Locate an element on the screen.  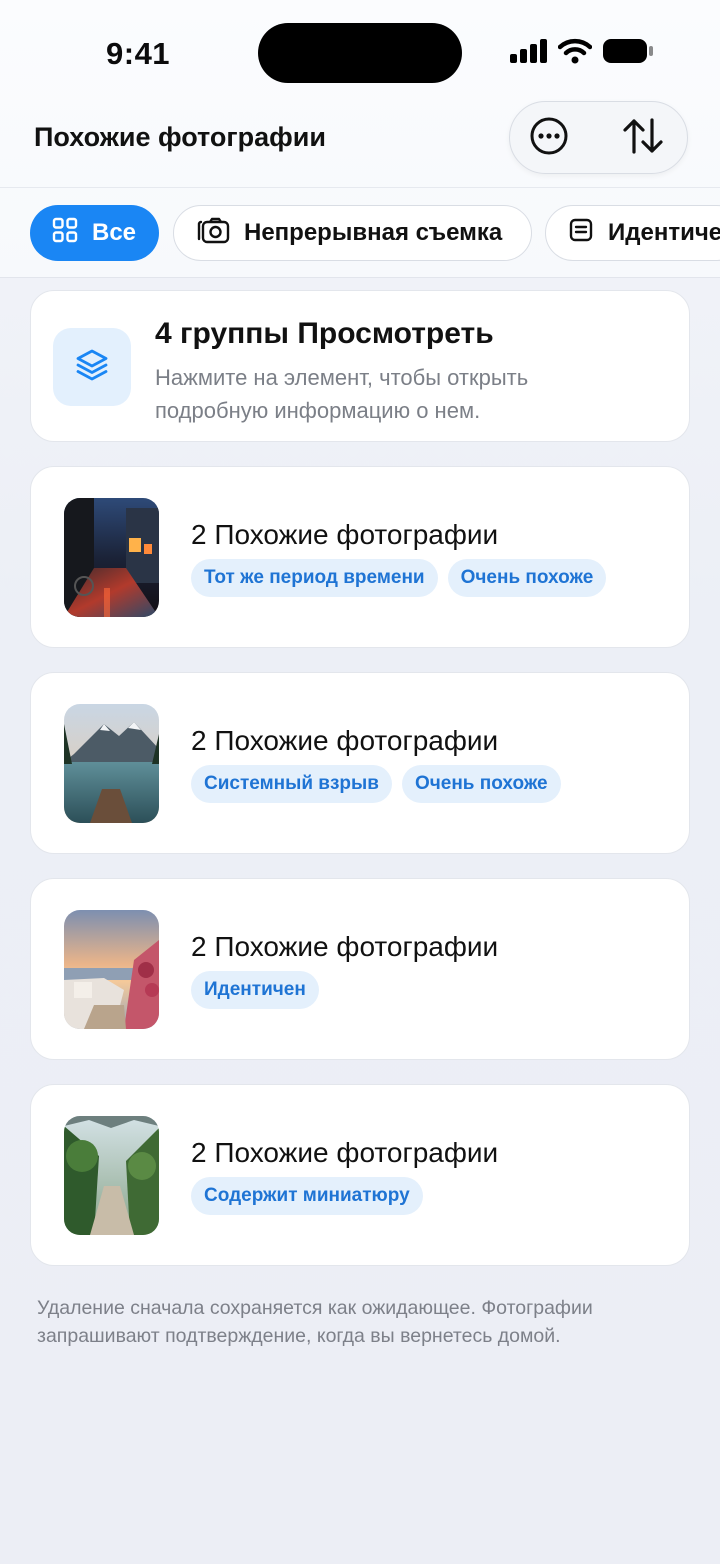
filter-chips: Все Непрерывная съемка Идентичен is located at coordinates (360, 234).